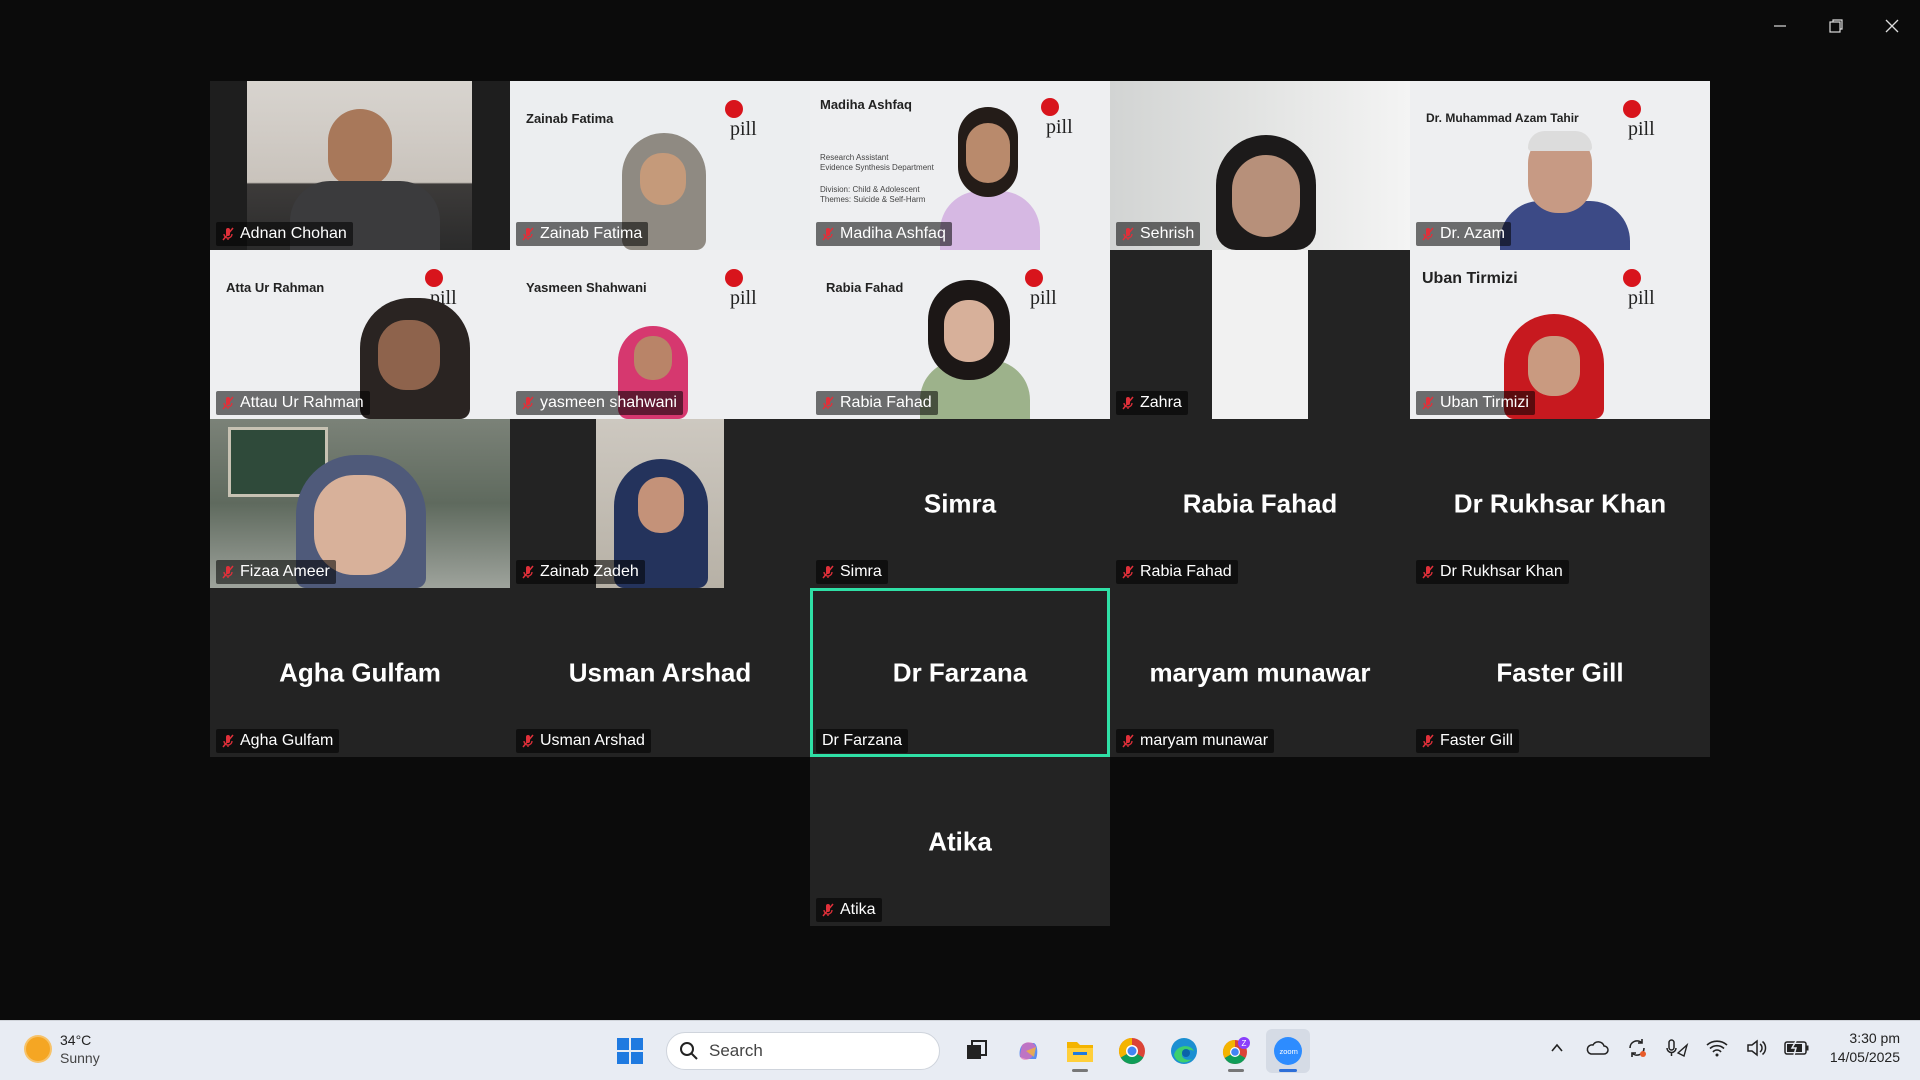  I want to click on video-tile: Atika Atika, so click(960, 841).